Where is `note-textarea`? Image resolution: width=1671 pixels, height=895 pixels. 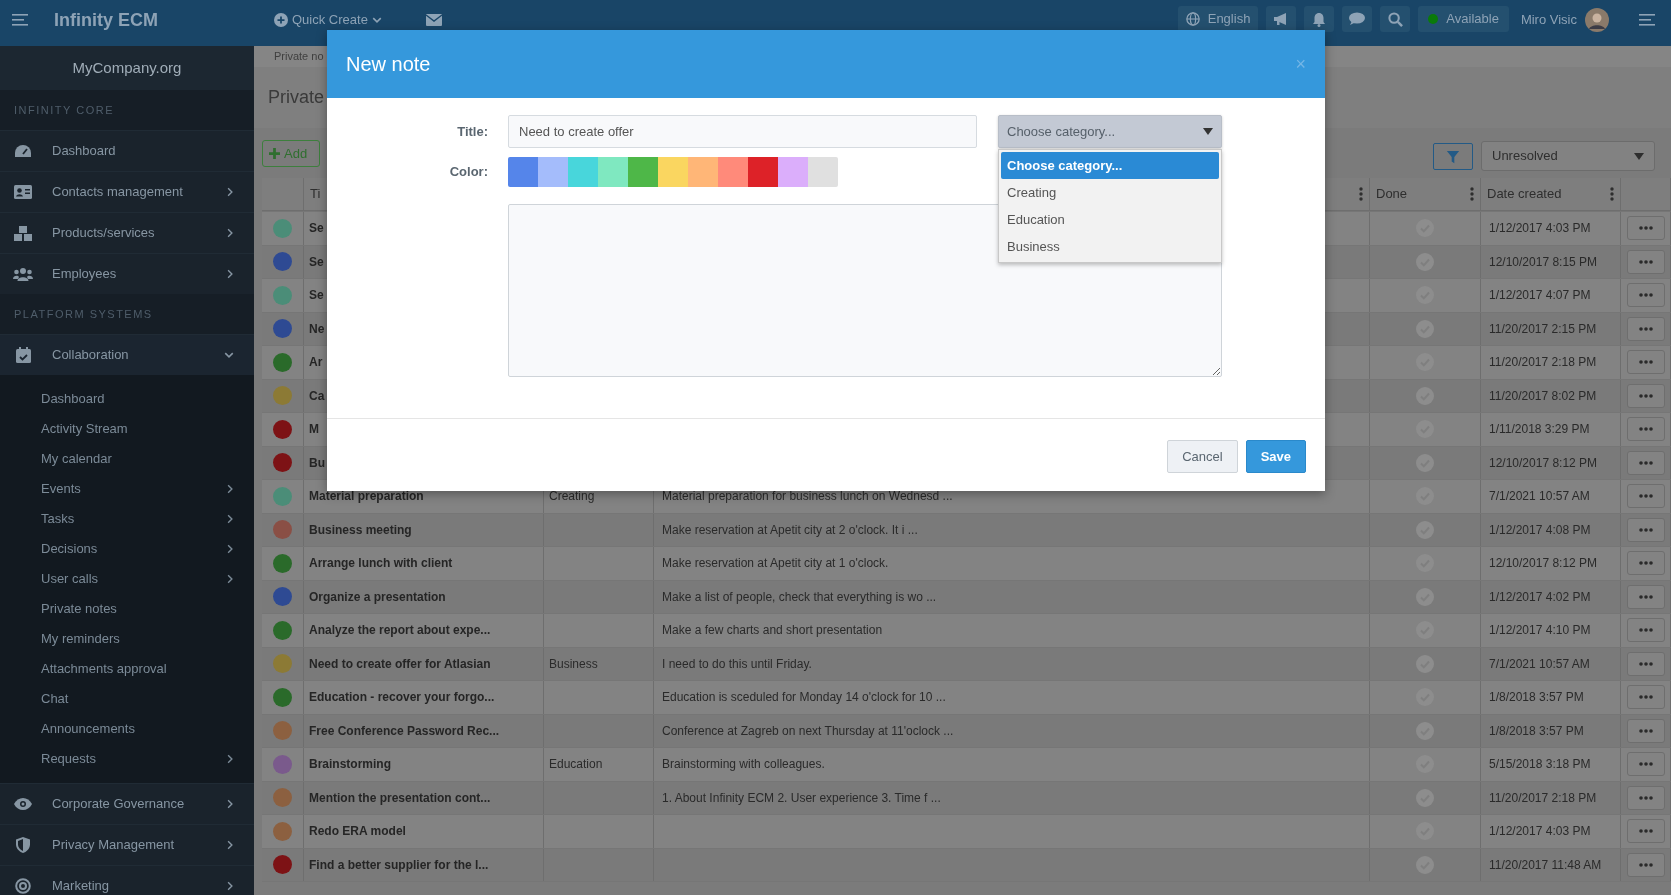
note-textarea is located at coordinates (865, 290).